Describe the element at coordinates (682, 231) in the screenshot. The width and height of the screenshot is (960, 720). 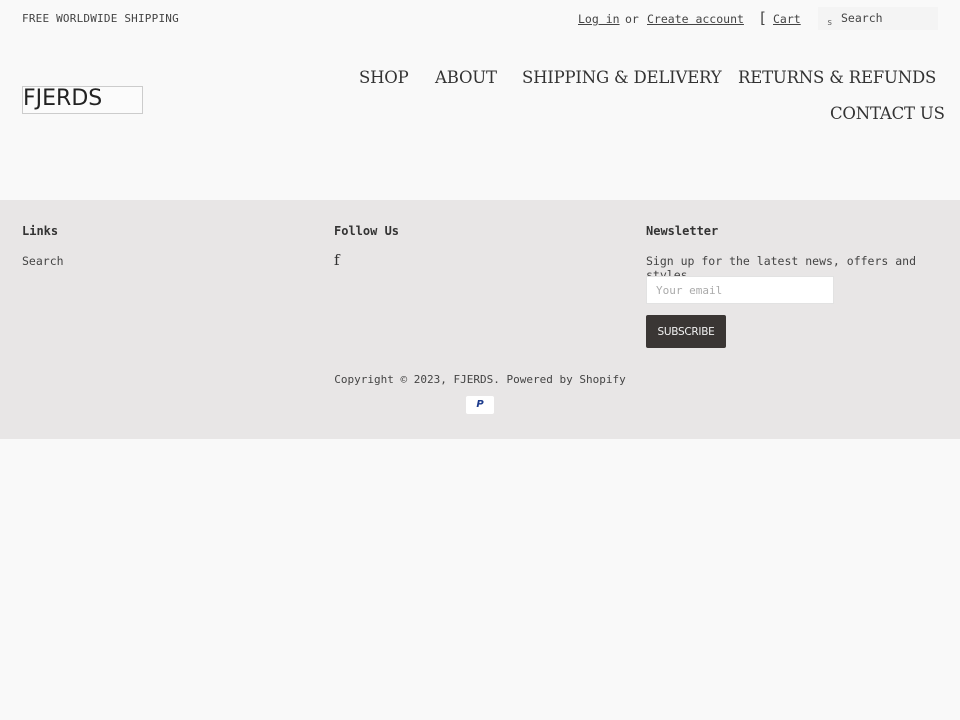
I see `newsletter-heading: Newsletter` at that location.